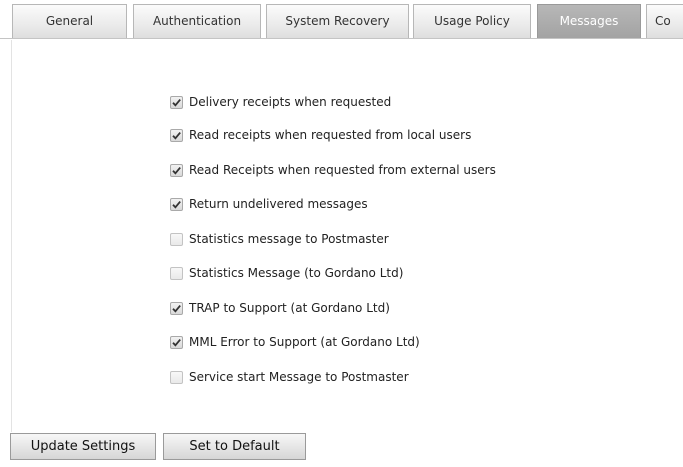 This screenshot has width=683, height=467. I want to click on option-label: Delivery receipts when requested, so click(290, 102).